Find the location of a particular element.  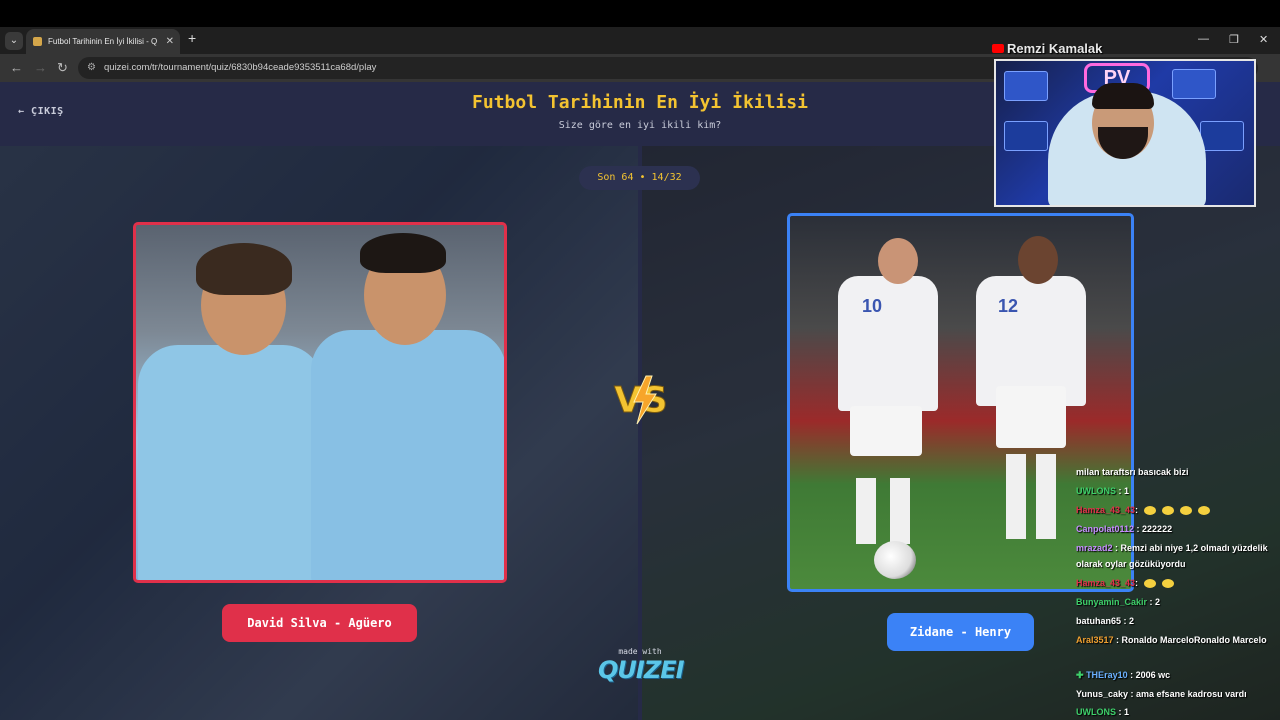

round-badge: Son 64 • 14/32 is located at coordinates (639, 178).